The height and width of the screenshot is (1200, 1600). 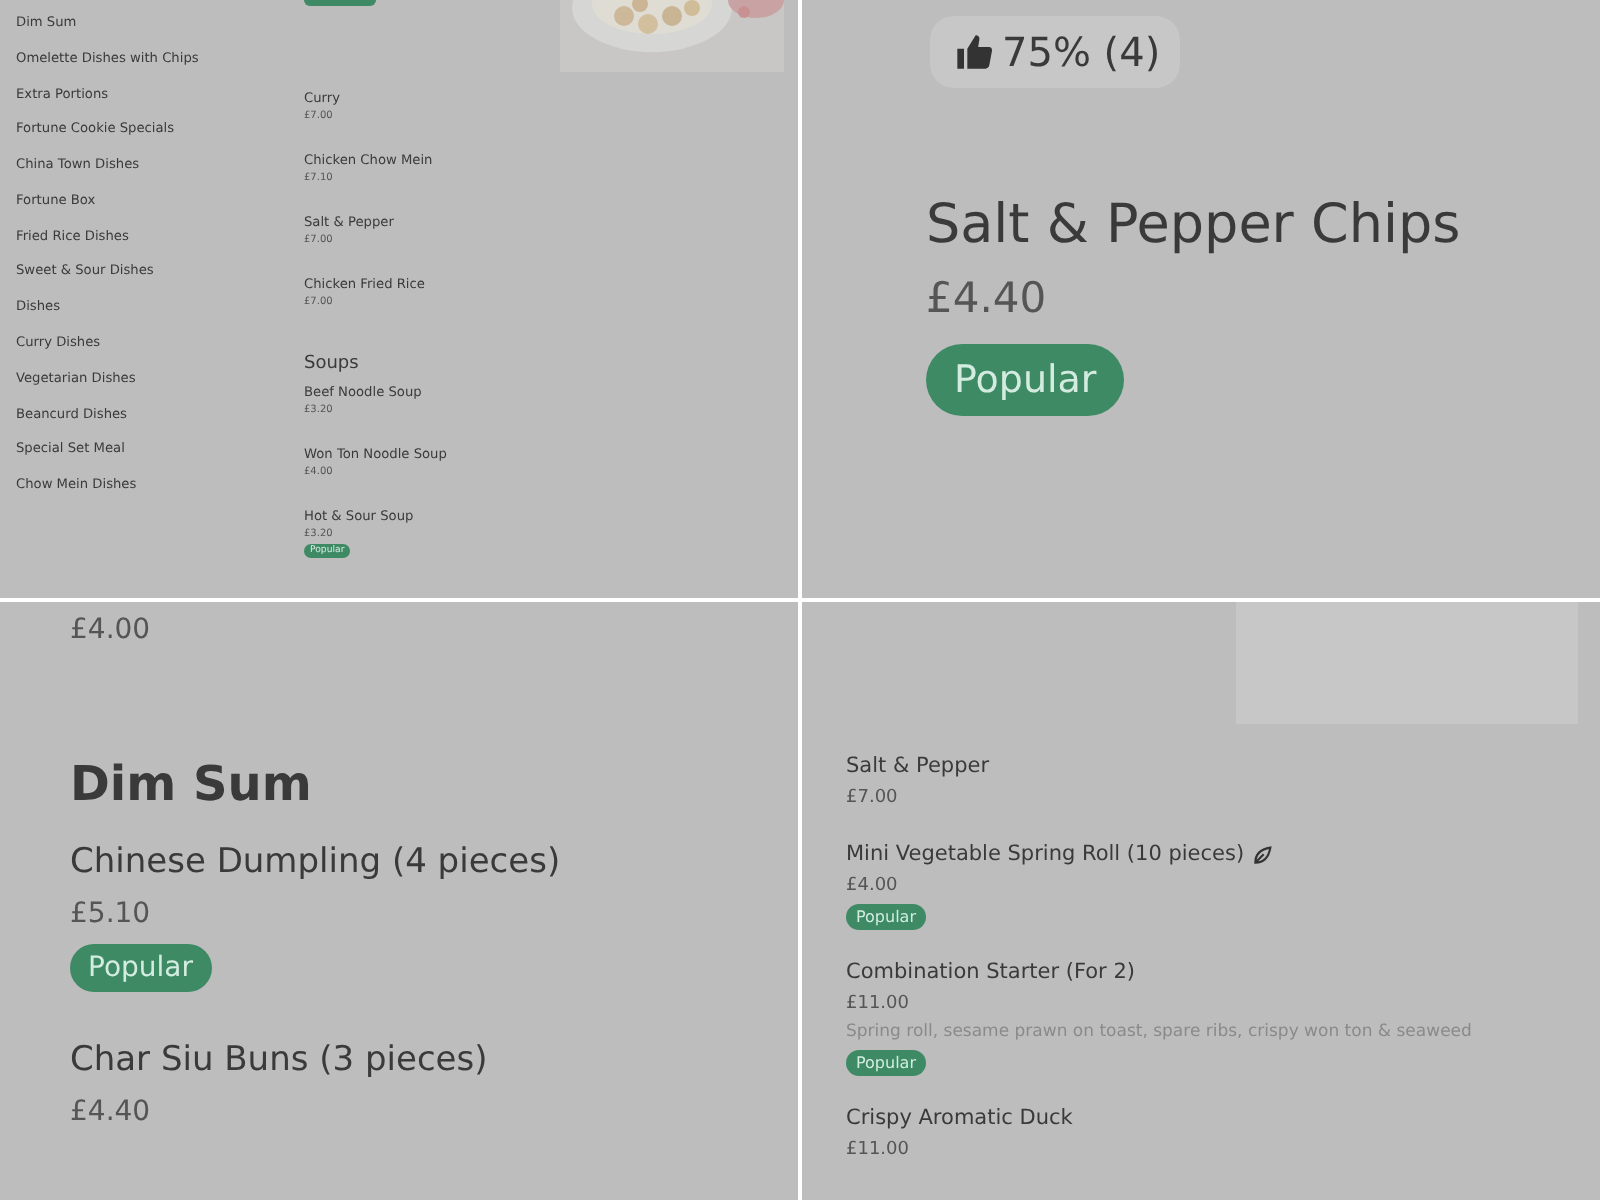 I want to click on item-name: Char Siu Buns (3 pieces), so click(x=279, y=1060).